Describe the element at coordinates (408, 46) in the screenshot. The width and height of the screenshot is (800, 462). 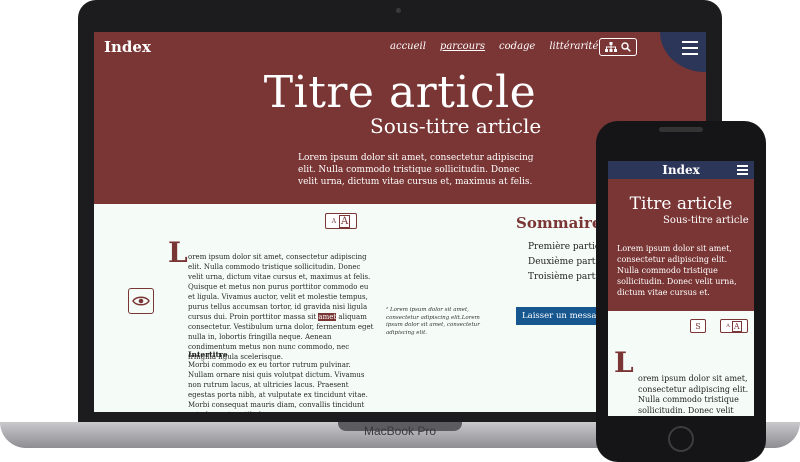
I see `nav-item-accueil: accueil` at that location.